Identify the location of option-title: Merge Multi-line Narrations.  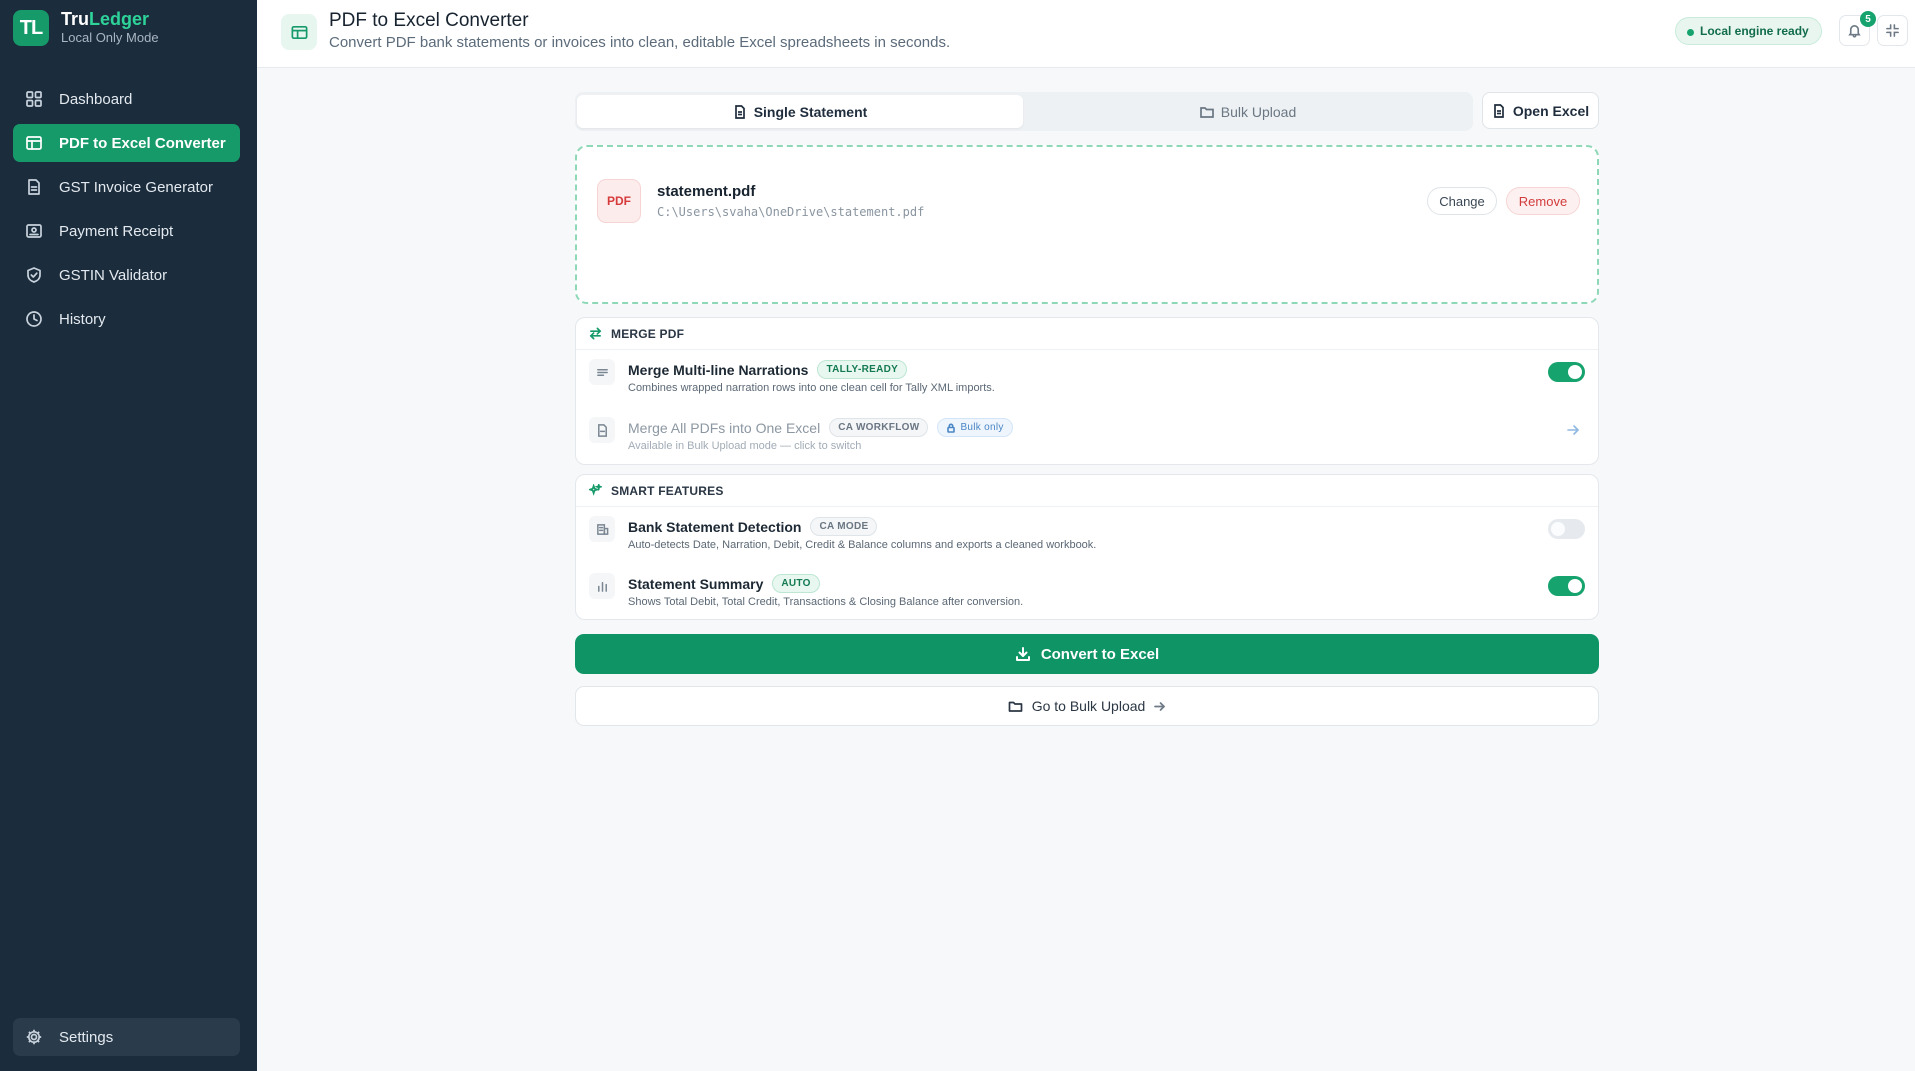
(718, 369).